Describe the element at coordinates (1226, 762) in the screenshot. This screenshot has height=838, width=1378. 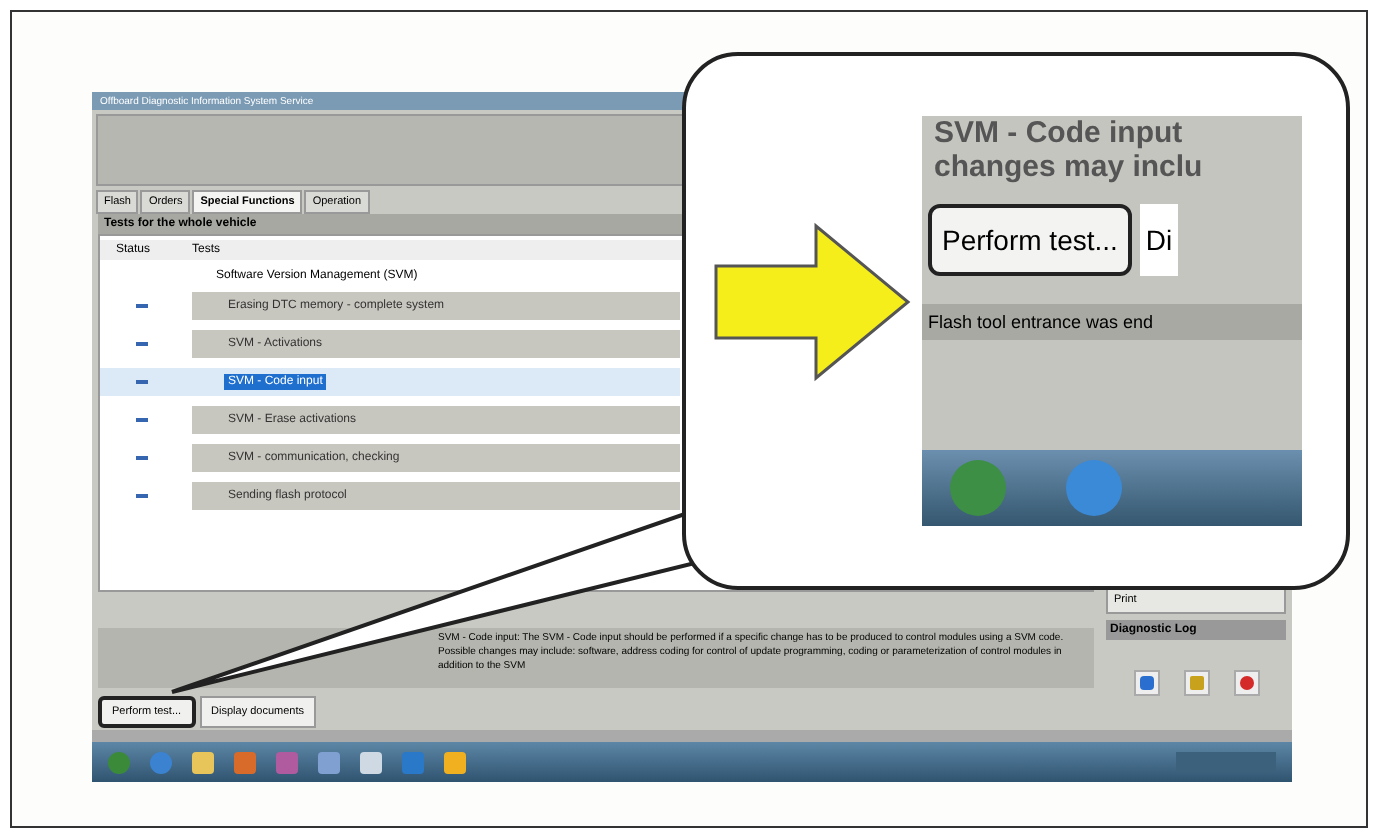
I see `system-tray` at that location.